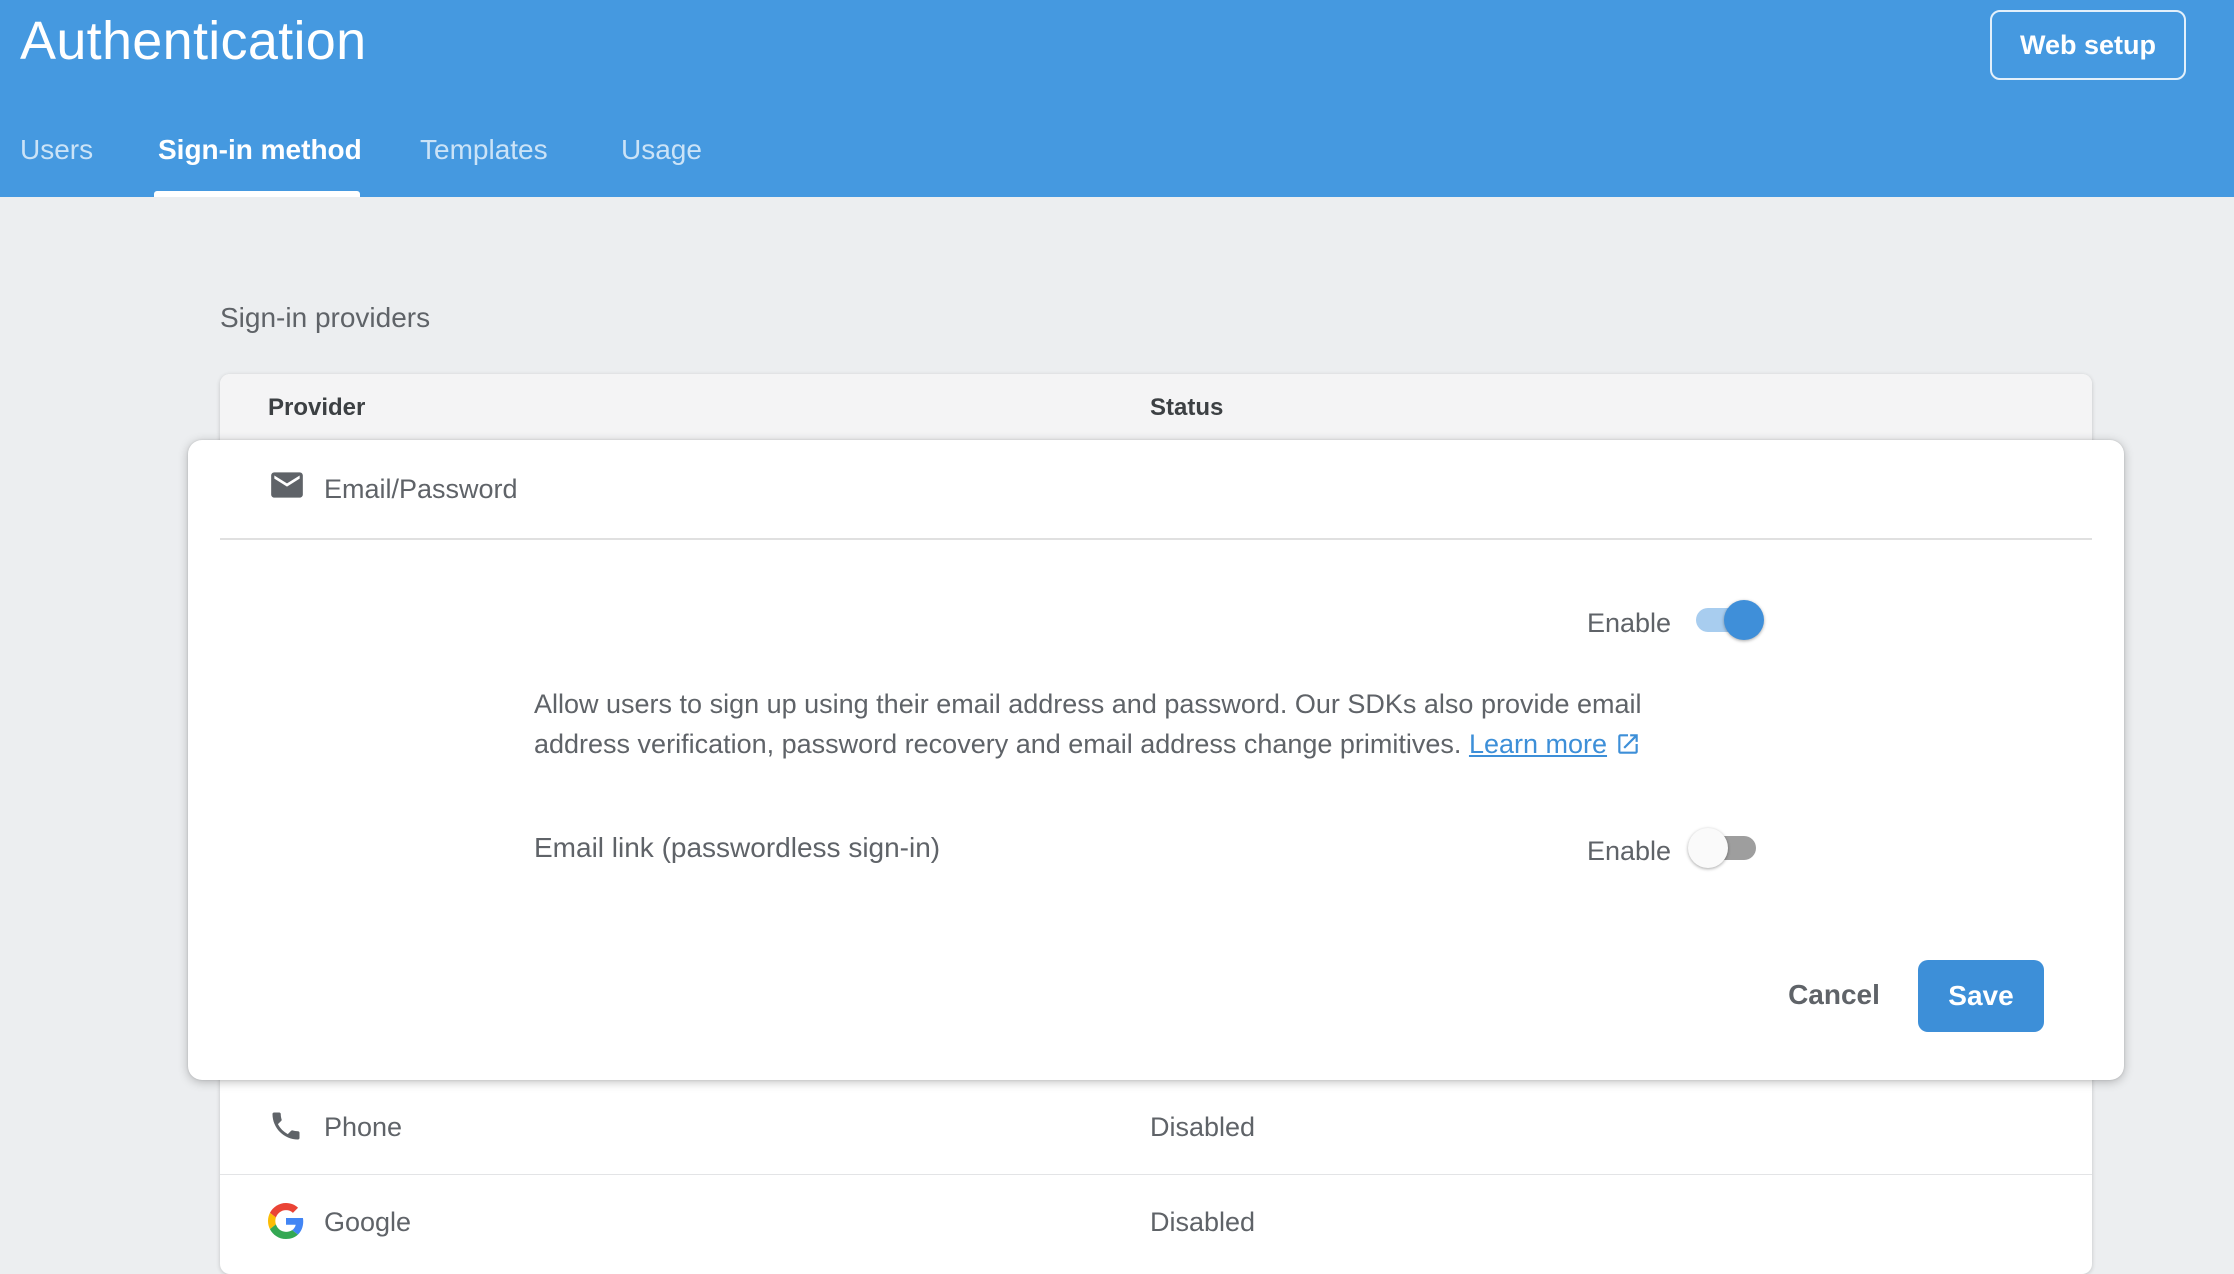 The height and width of the screenshot is (1274, 2234). I want to click on table-header: Provider Status, so click(1156, 407).